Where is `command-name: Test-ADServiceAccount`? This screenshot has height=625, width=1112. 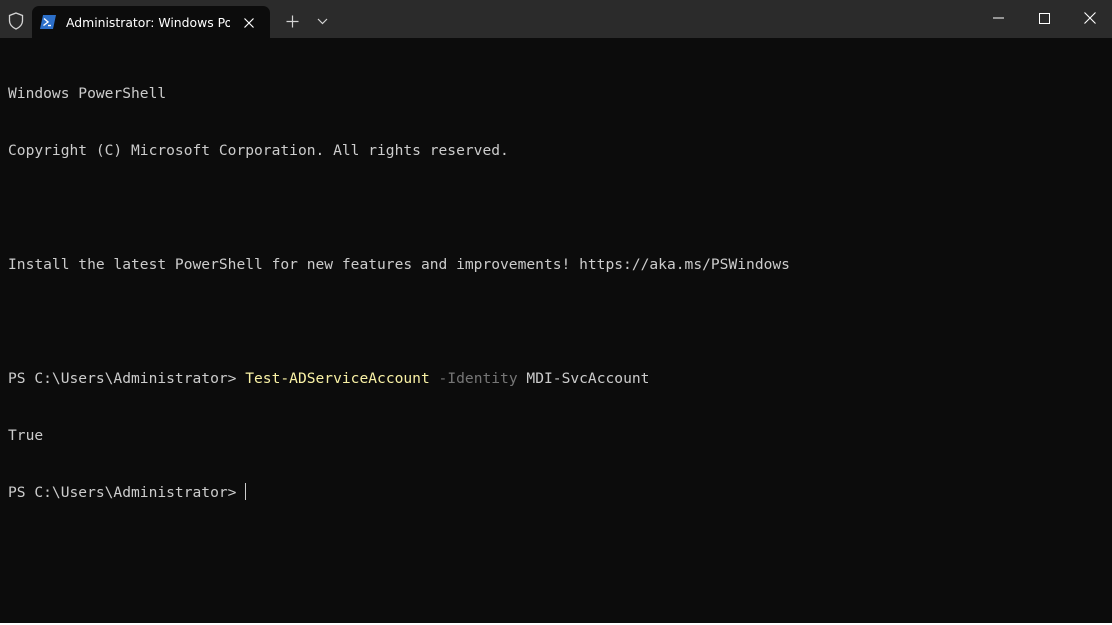 command-name: Test-ADServiceAccount is located at coordinates (337, 378).